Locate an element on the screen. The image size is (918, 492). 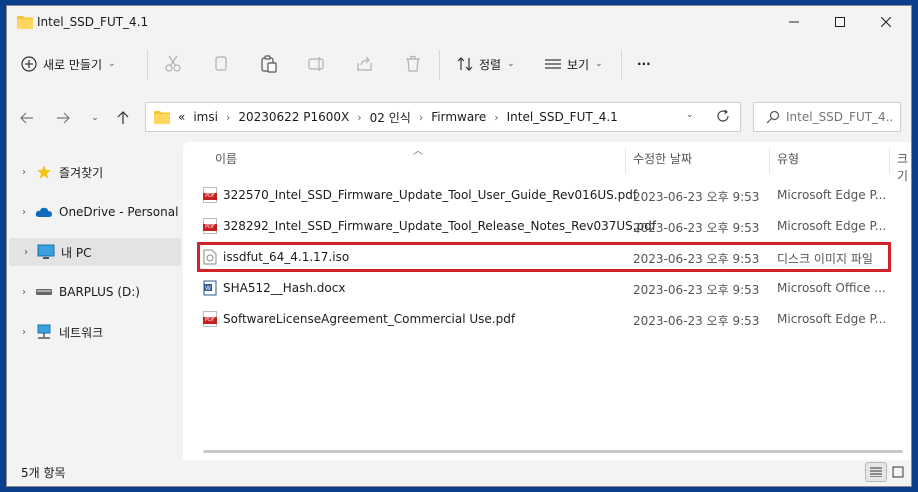
view-label: 보기 is located at coordinates (578, 64).